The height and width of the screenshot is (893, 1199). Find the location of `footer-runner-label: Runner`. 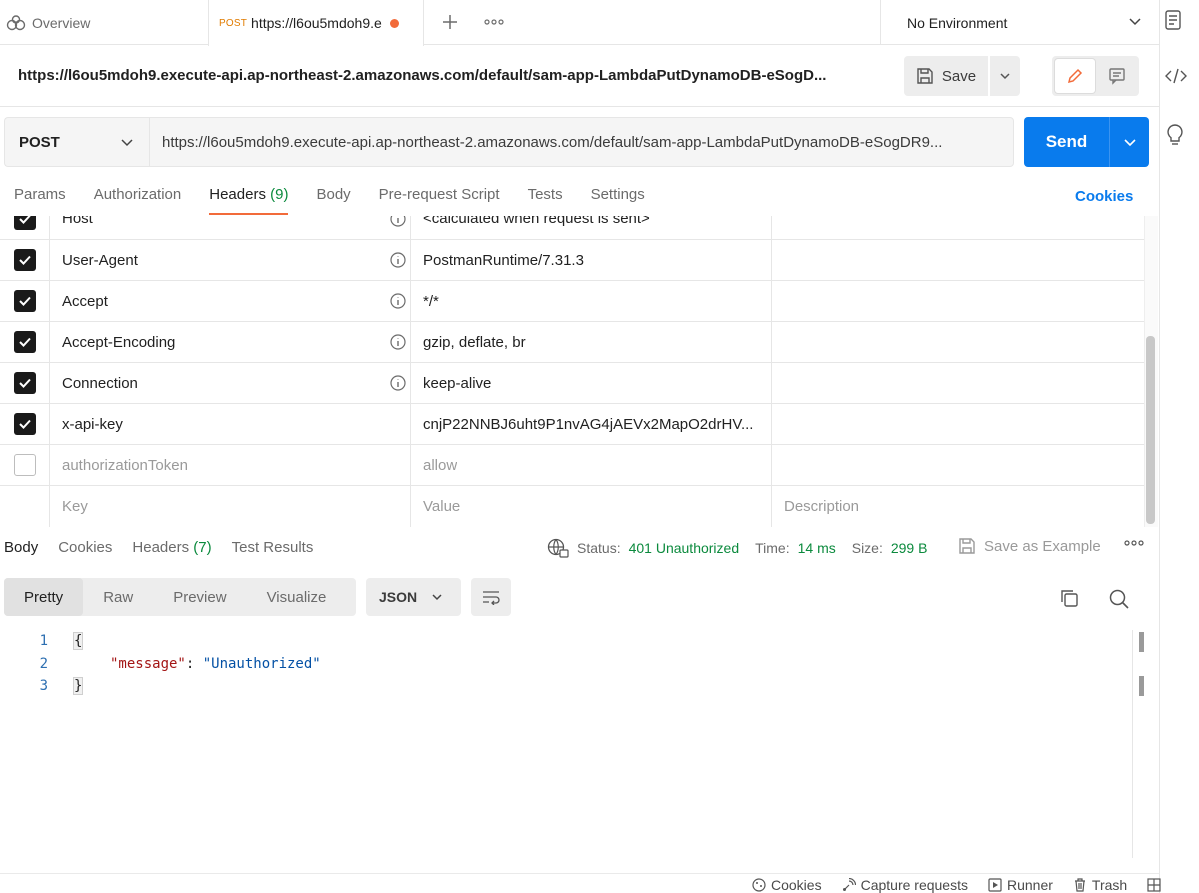

footer-runner-label: Runner is located at coordinates (1030, 885).